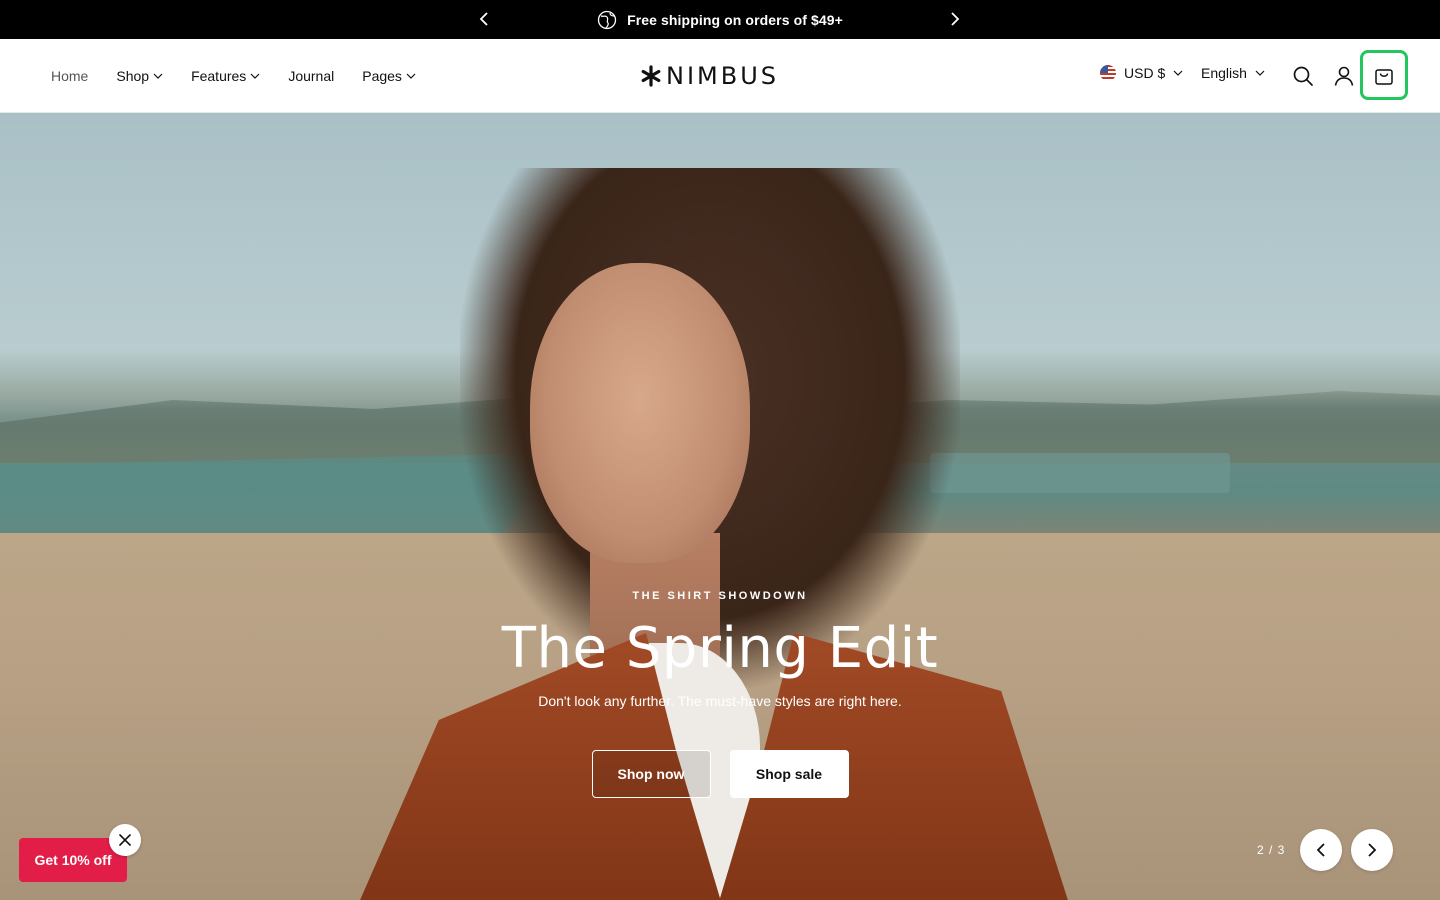 The image size is (1440, 900). I want to click on logo-wordmark: NIMBUS, so click(723, 76).